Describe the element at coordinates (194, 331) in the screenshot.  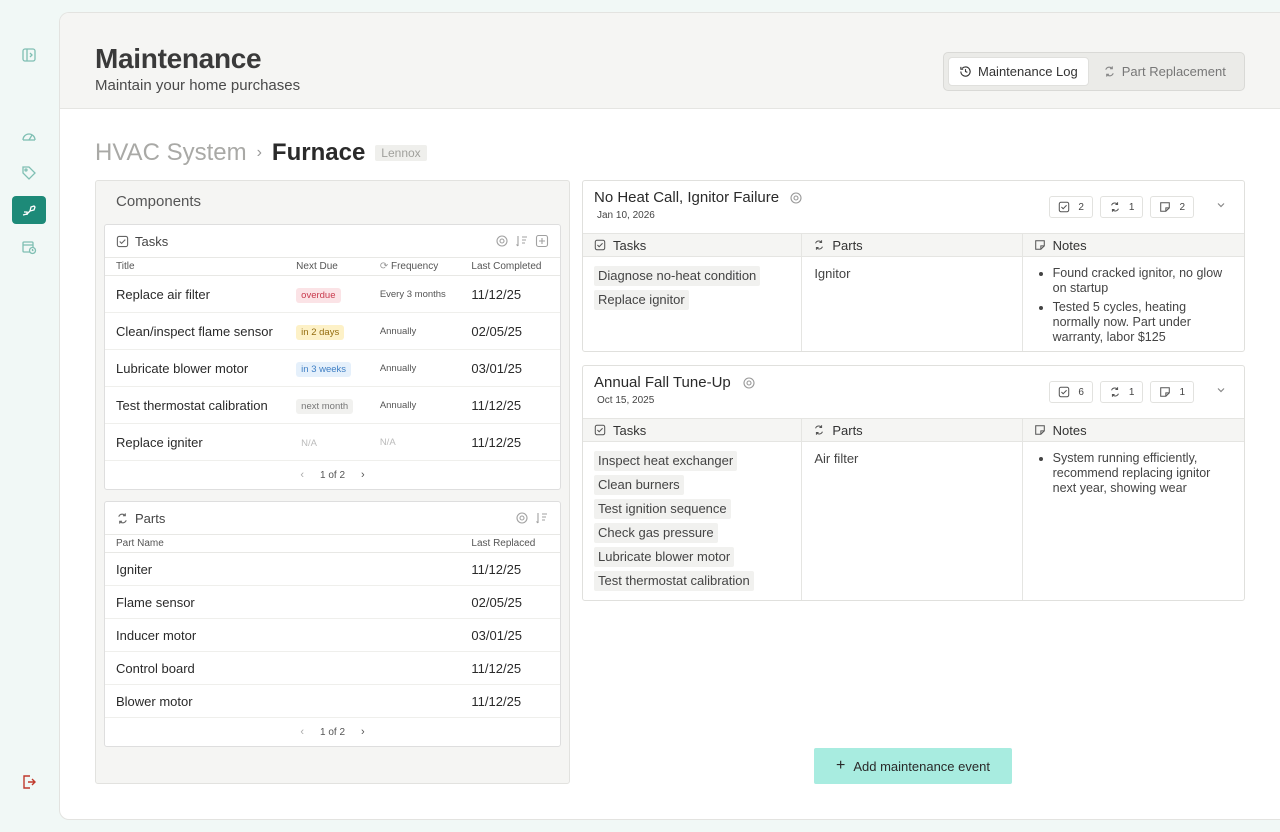
I see `task-title: Clean/inspect flame sensor` at that location.